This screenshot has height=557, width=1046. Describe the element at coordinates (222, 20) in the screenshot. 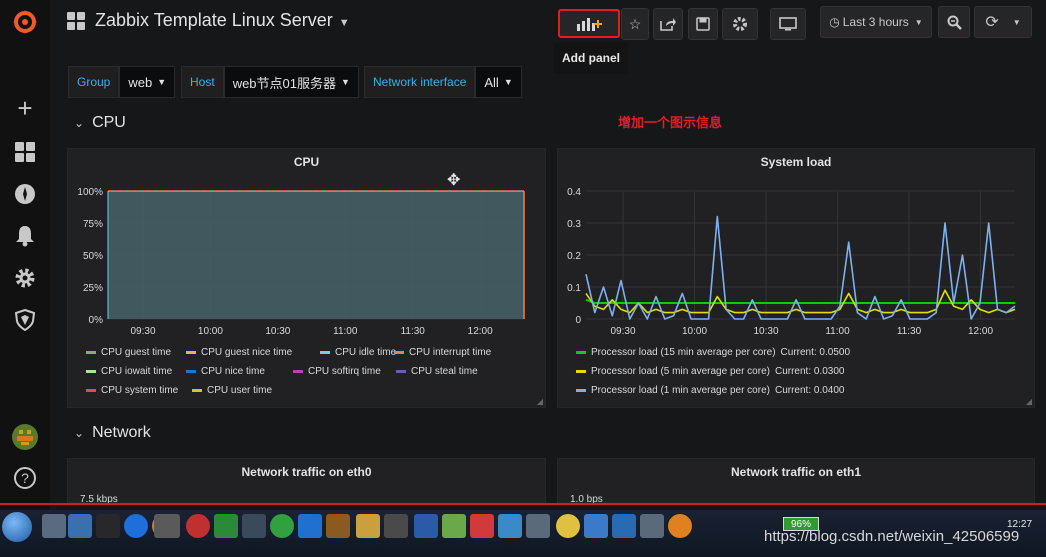

I see `dashboard-title-dropdown: Zabbix Template Linux Server ▼` at that location.